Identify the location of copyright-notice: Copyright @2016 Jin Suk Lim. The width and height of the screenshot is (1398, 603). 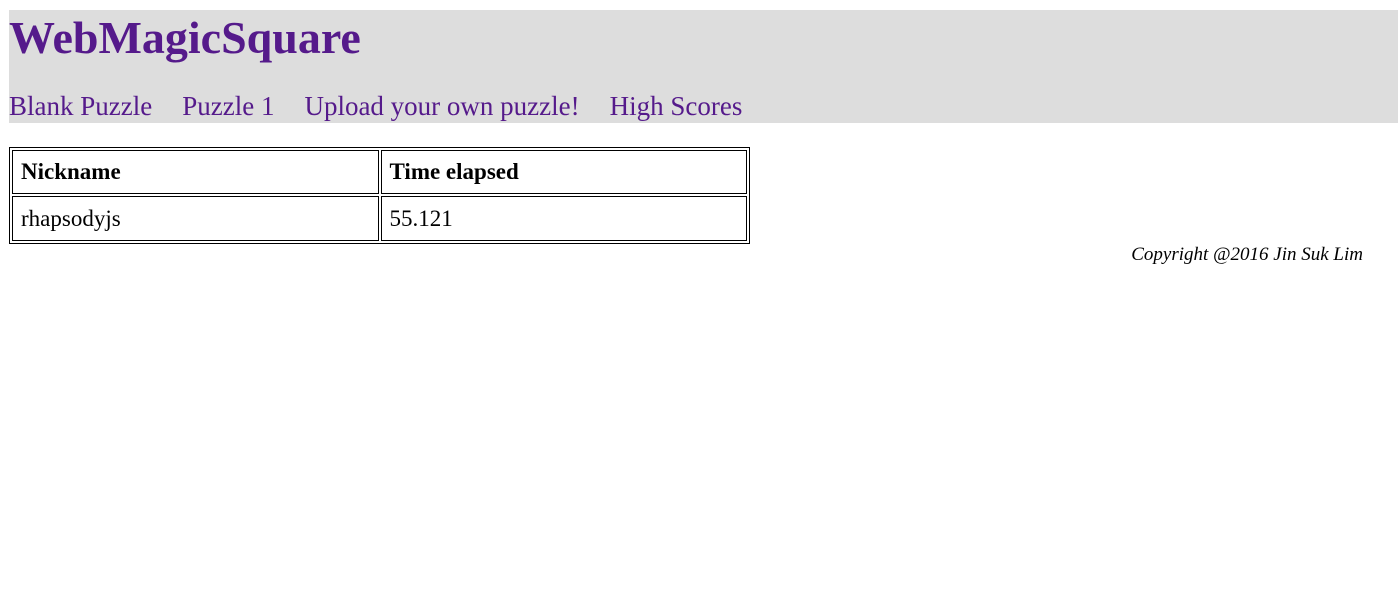
(1247, 254).